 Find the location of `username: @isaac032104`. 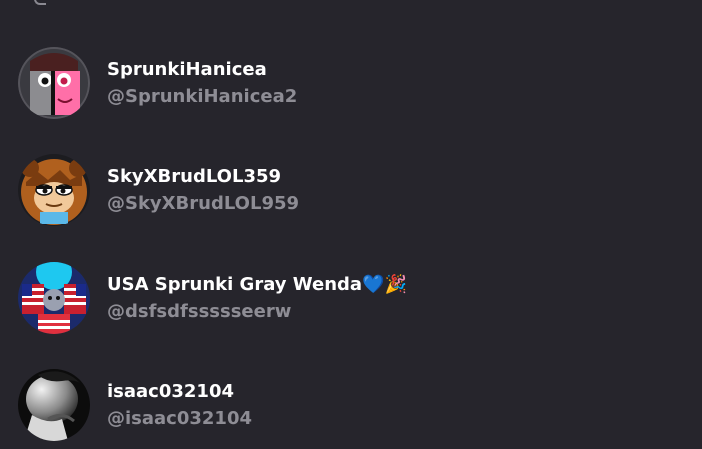

username: @isaac032104 is located at coordinates (179, 418).